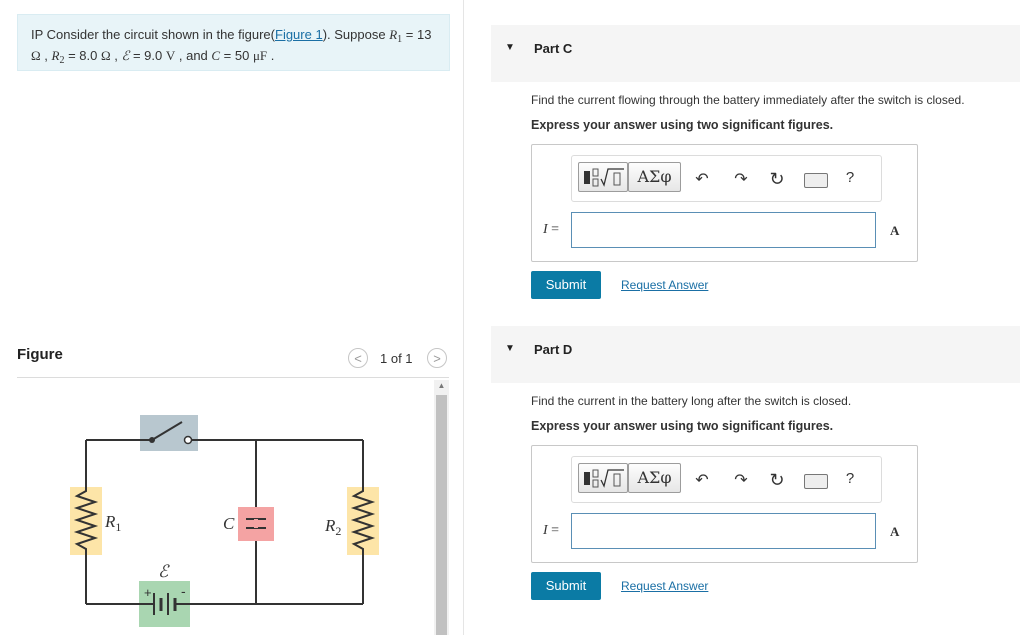 The height and width of the screenshot is (635, 1020). I want to click on r1-label: R1, so click(112, 523).